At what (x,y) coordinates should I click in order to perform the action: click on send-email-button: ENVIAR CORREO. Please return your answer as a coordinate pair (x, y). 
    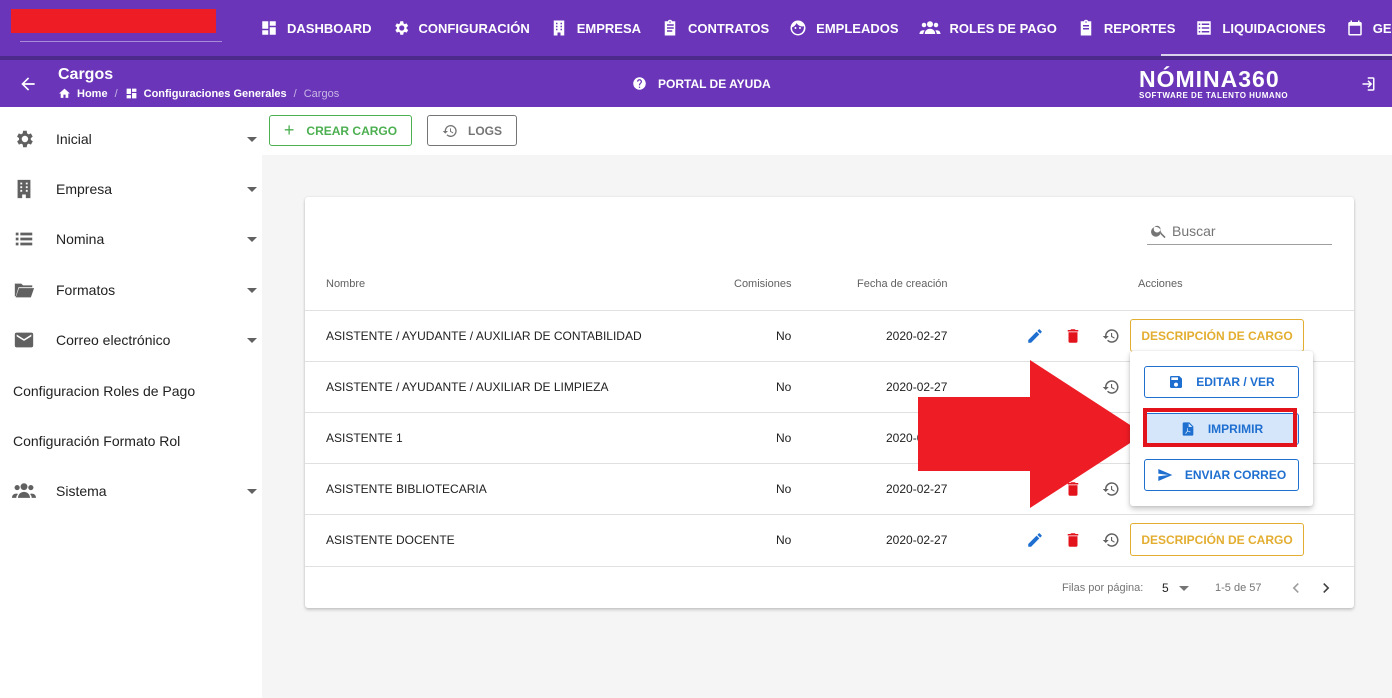
    Looking at the image, I should click on (1221, 475).